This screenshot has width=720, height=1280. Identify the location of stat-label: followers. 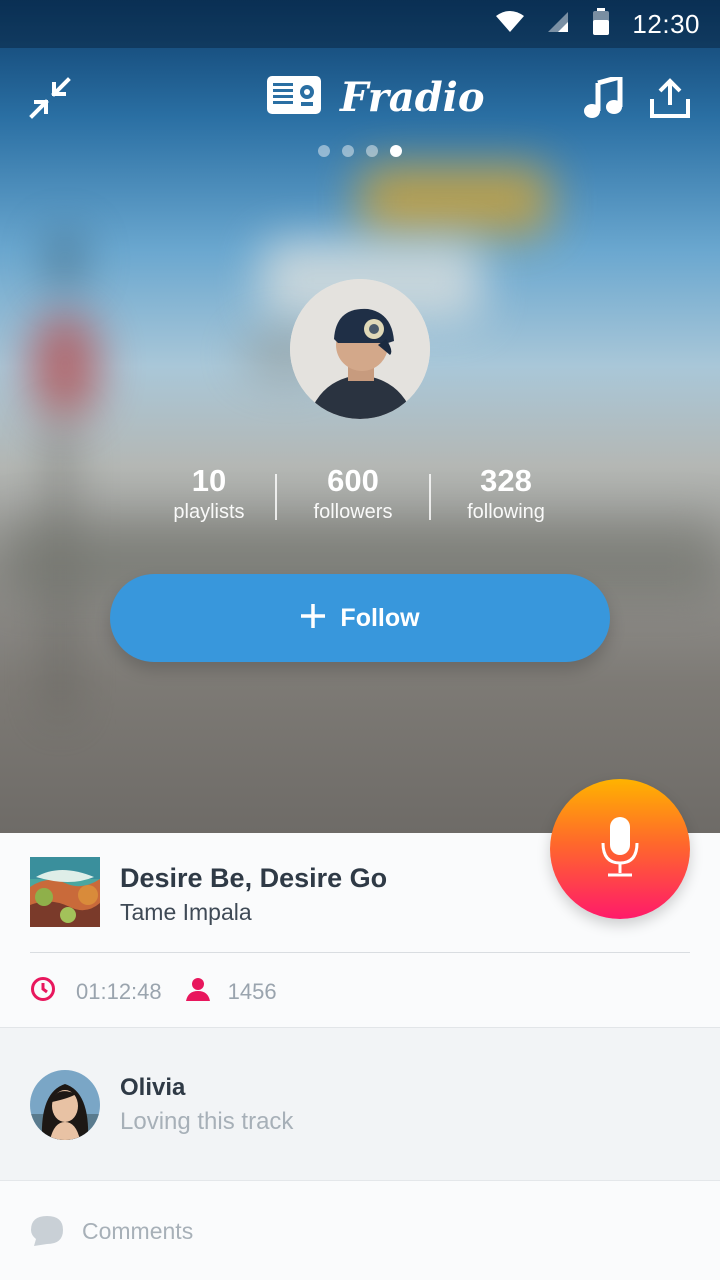
(353, 512).